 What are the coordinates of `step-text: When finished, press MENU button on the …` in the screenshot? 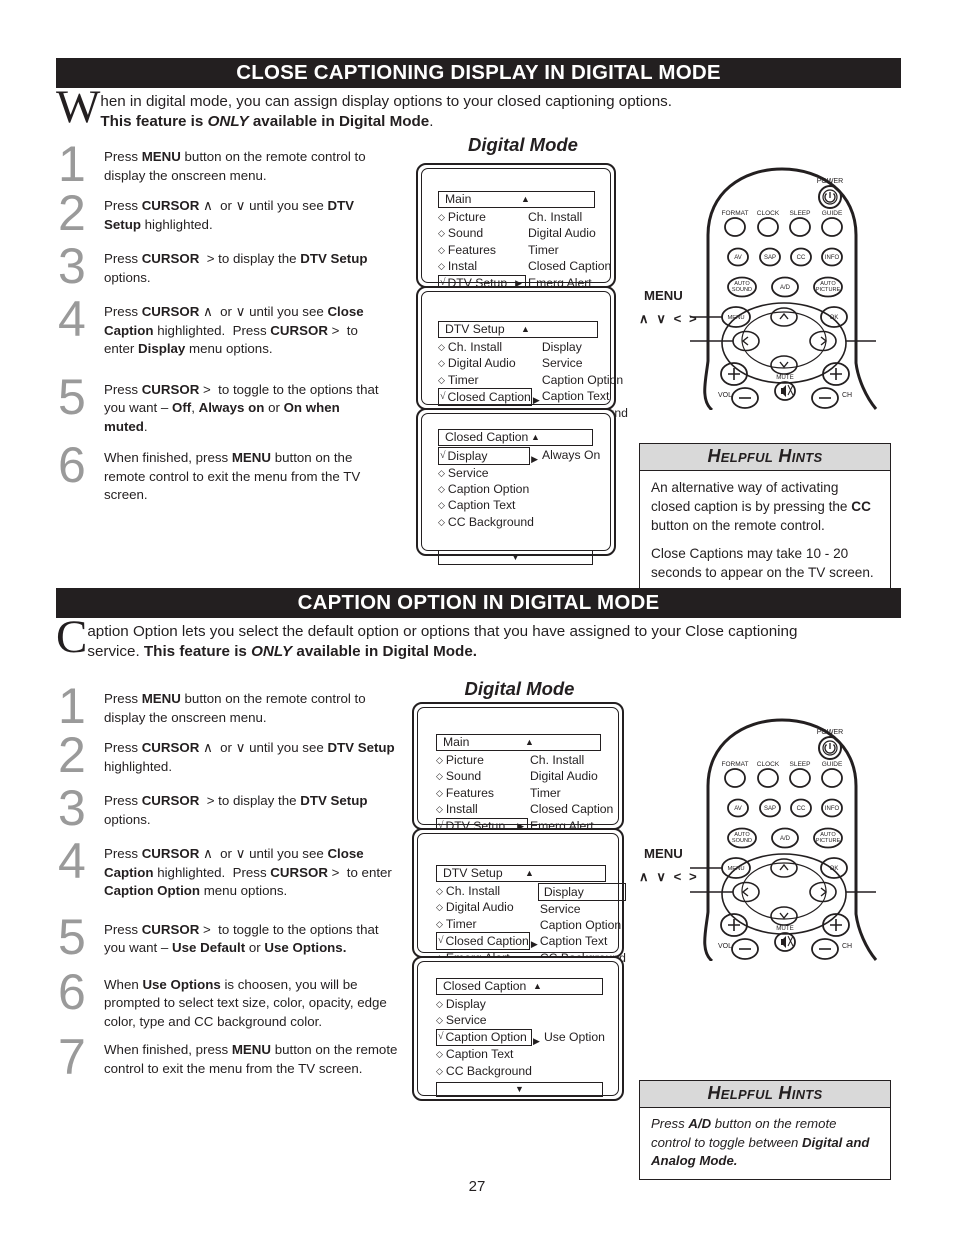 It's located at (251, 1059).